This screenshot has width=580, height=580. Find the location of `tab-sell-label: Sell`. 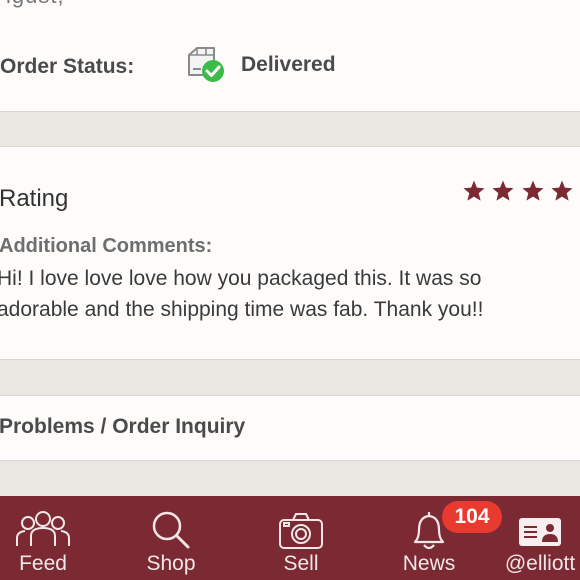

tab-sell-label: Sell is located at coordinates (301, 563).